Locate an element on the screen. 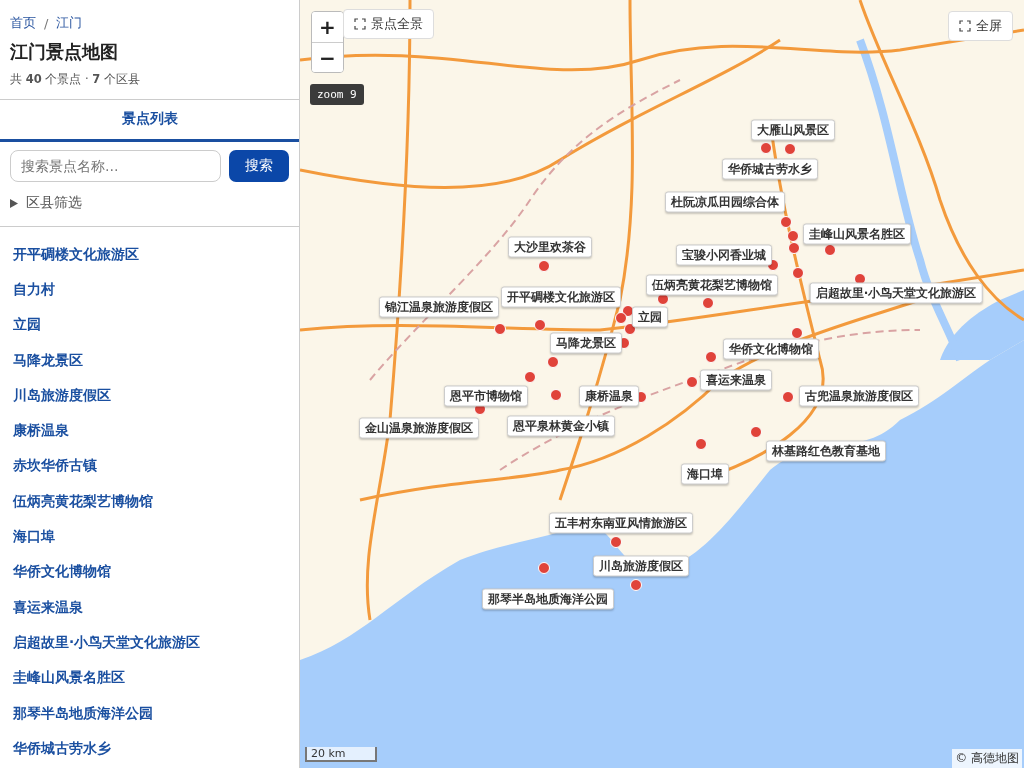 This screenshot has height=768, width=1024. marker-label: 开平碉楼文化旅游区 is located at coordinates (561, 297).